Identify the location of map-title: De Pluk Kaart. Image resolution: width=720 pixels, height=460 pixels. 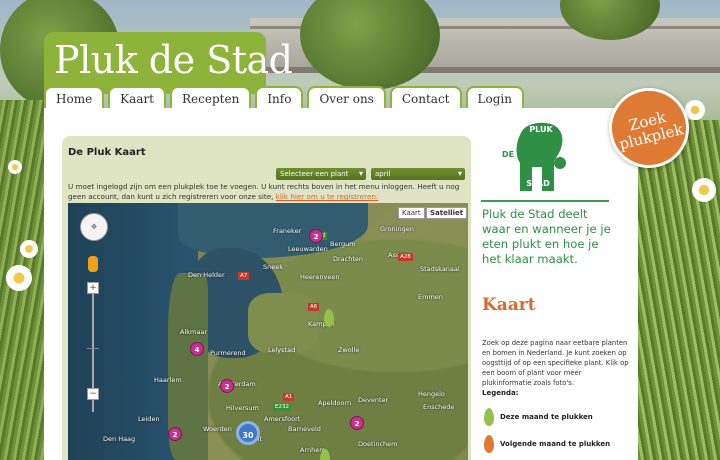
(107, 152).